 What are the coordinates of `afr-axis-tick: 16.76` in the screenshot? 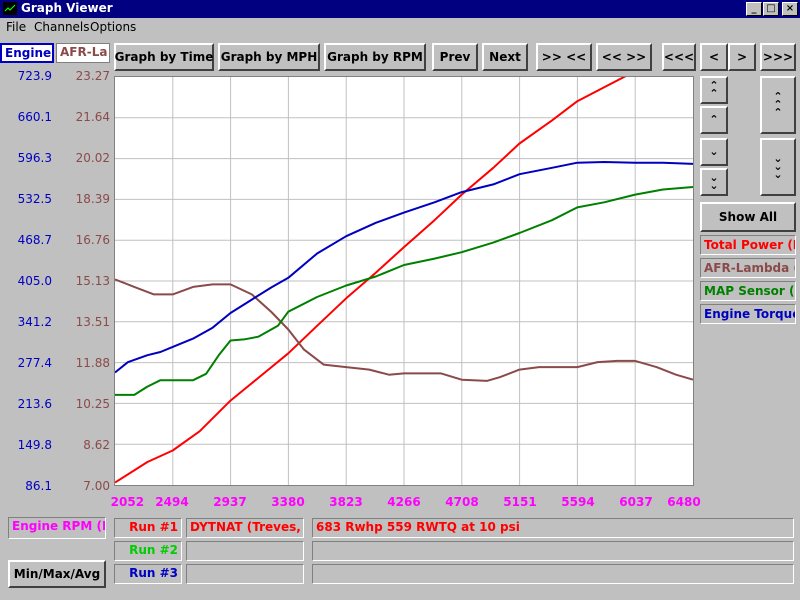 It's located at (92, 240).